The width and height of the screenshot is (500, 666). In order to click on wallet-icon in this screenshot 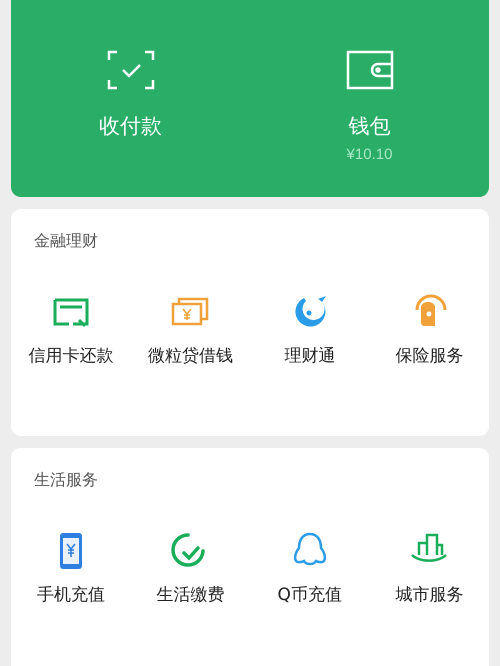, I will do `click(370, 70)`.